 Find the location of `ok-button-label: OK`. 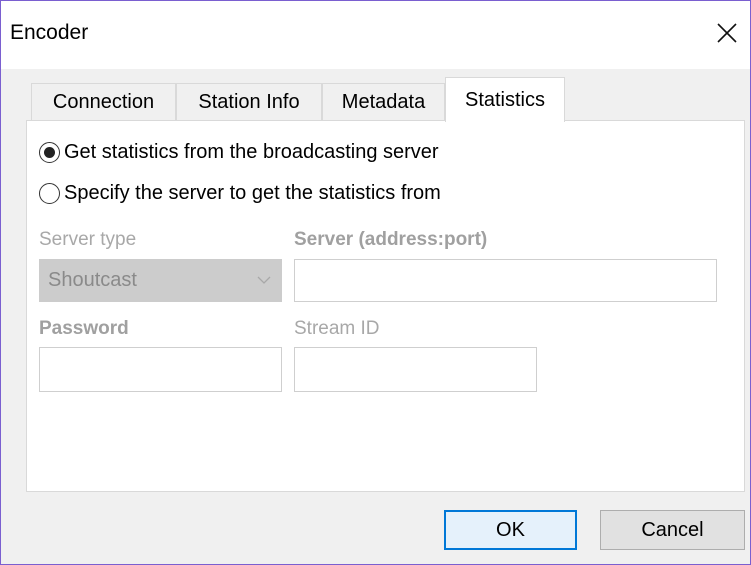

ok-button-label: OK is located at coordinates (510, 529).